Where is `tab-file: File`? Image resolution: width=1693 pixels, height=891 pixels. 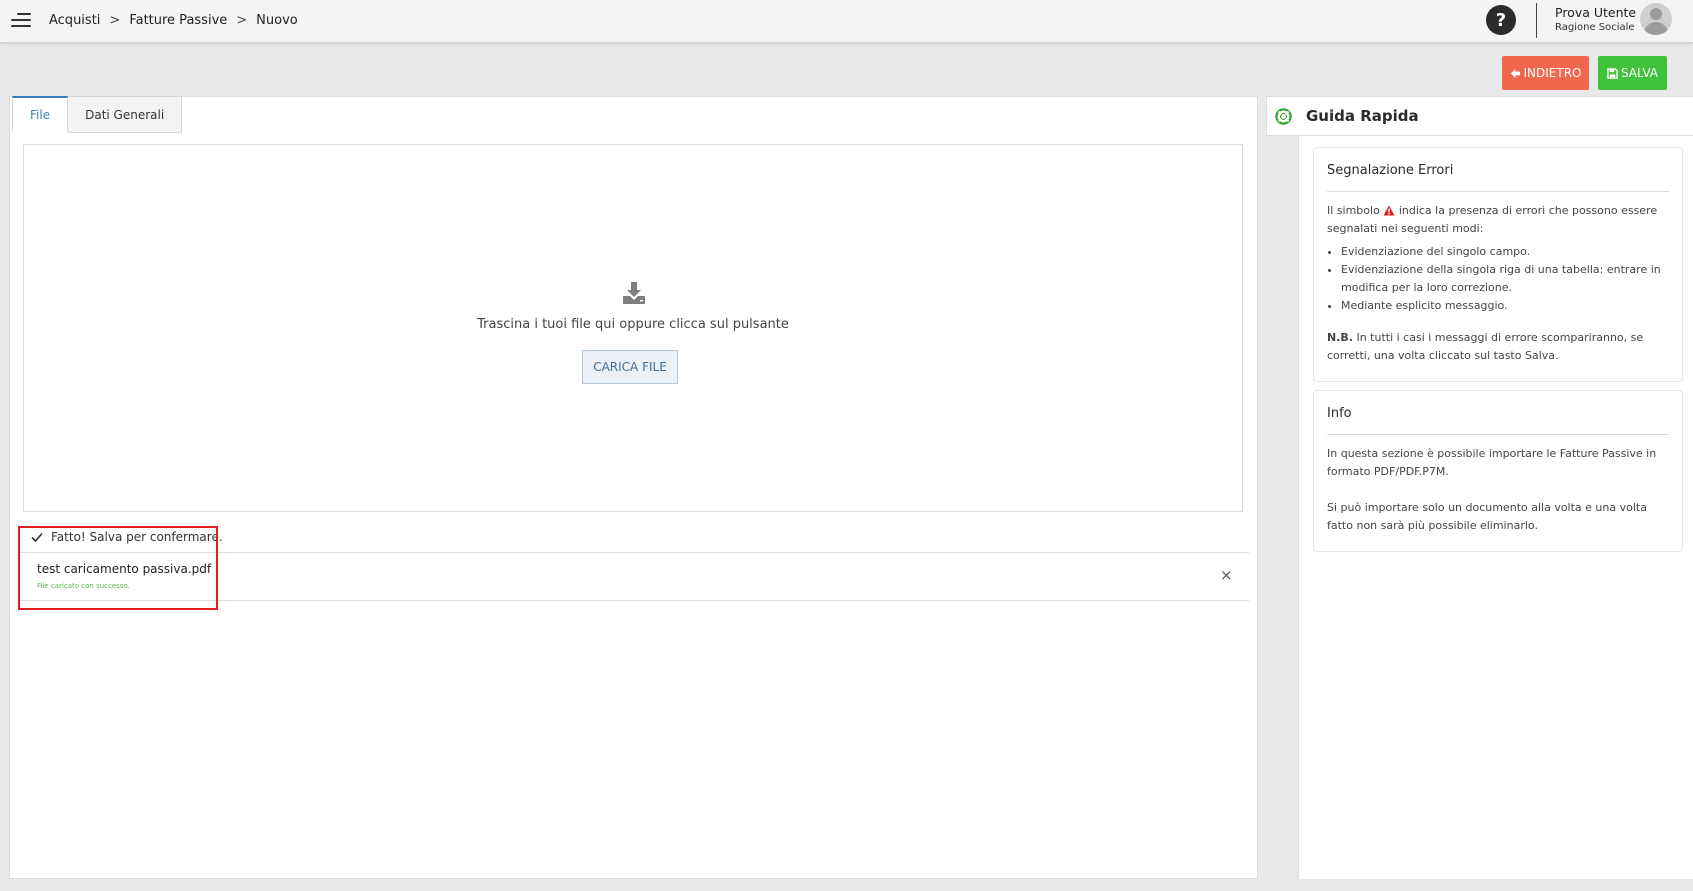
tab-file: File is located at coordinates (40, 114).